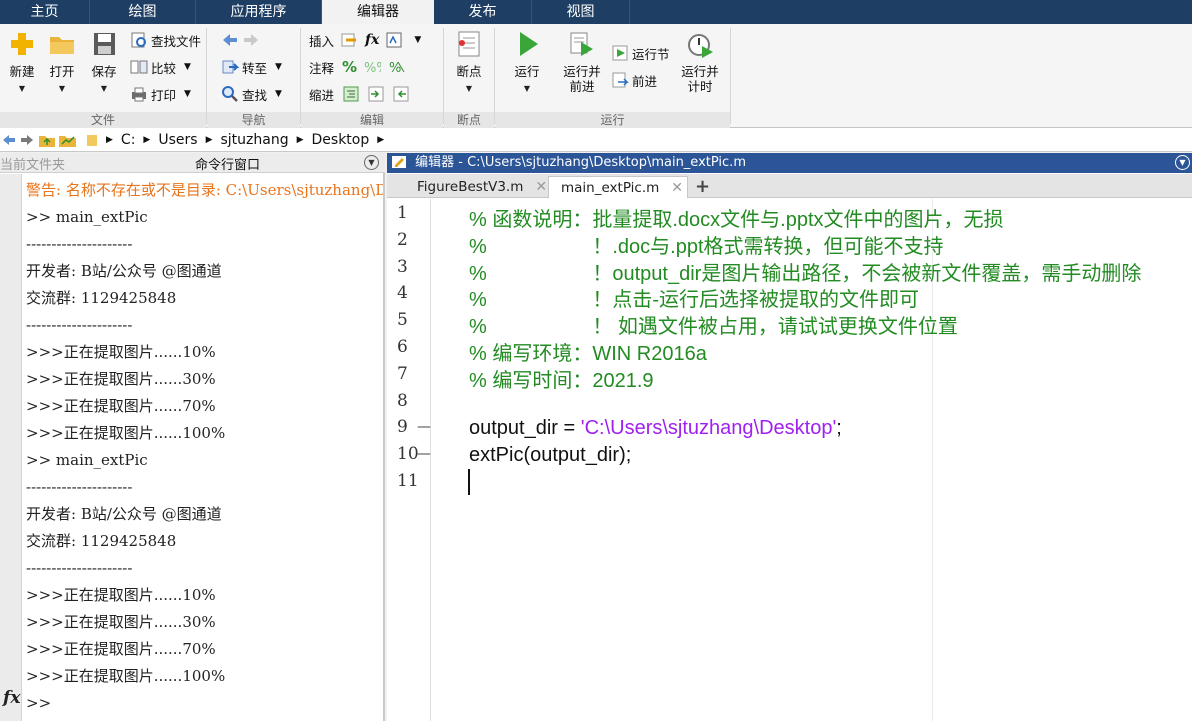 This screenshot has height=721, width=1192. Describe the element at coordinates (612, 120) in the screenshot. I see `run-group-label: 运行` at that location.